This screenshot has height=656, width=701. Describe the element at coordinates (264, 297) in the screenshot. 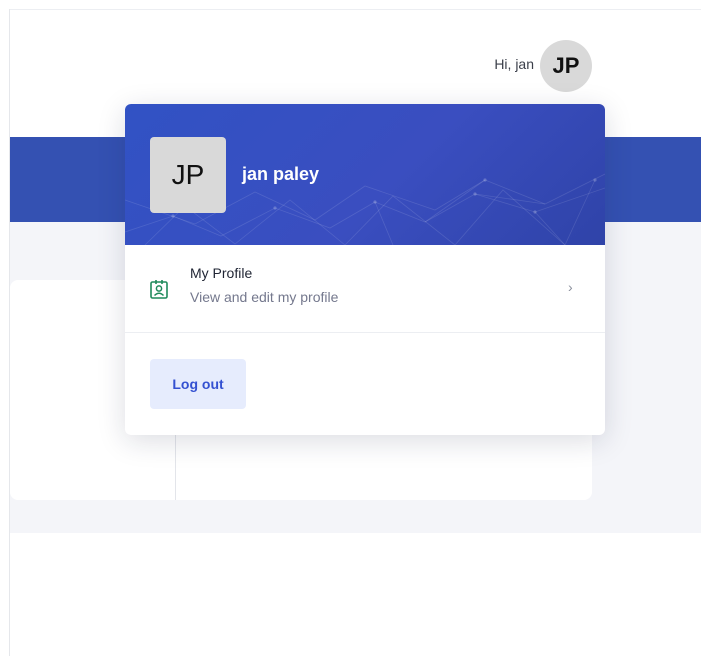

I see `my-profile-subtitle: View and edit my profile` at that location.